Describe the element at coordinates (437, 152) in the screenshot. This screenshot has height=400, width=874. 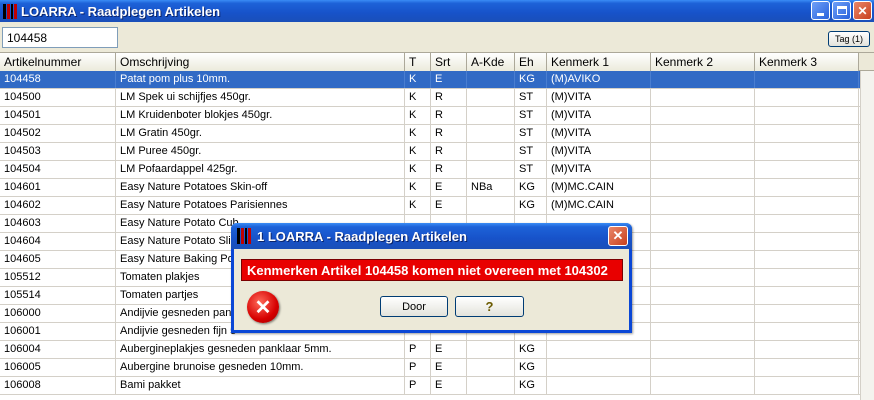
I see `table-row: 104503 LM Puree 450gr. K R ST (M)VITA` at that location.